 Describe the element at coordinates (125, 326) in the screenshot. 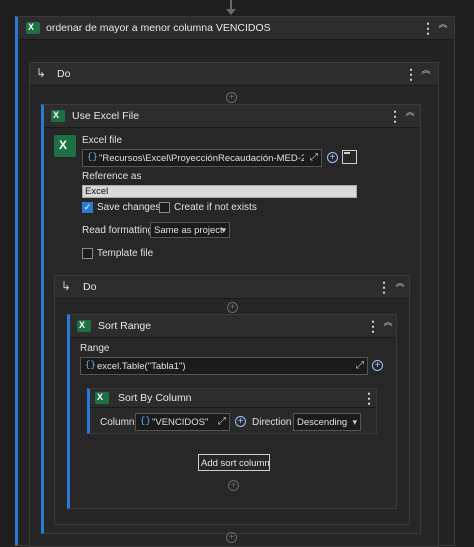

I see `sort-range-title: Sort Range` at that location.